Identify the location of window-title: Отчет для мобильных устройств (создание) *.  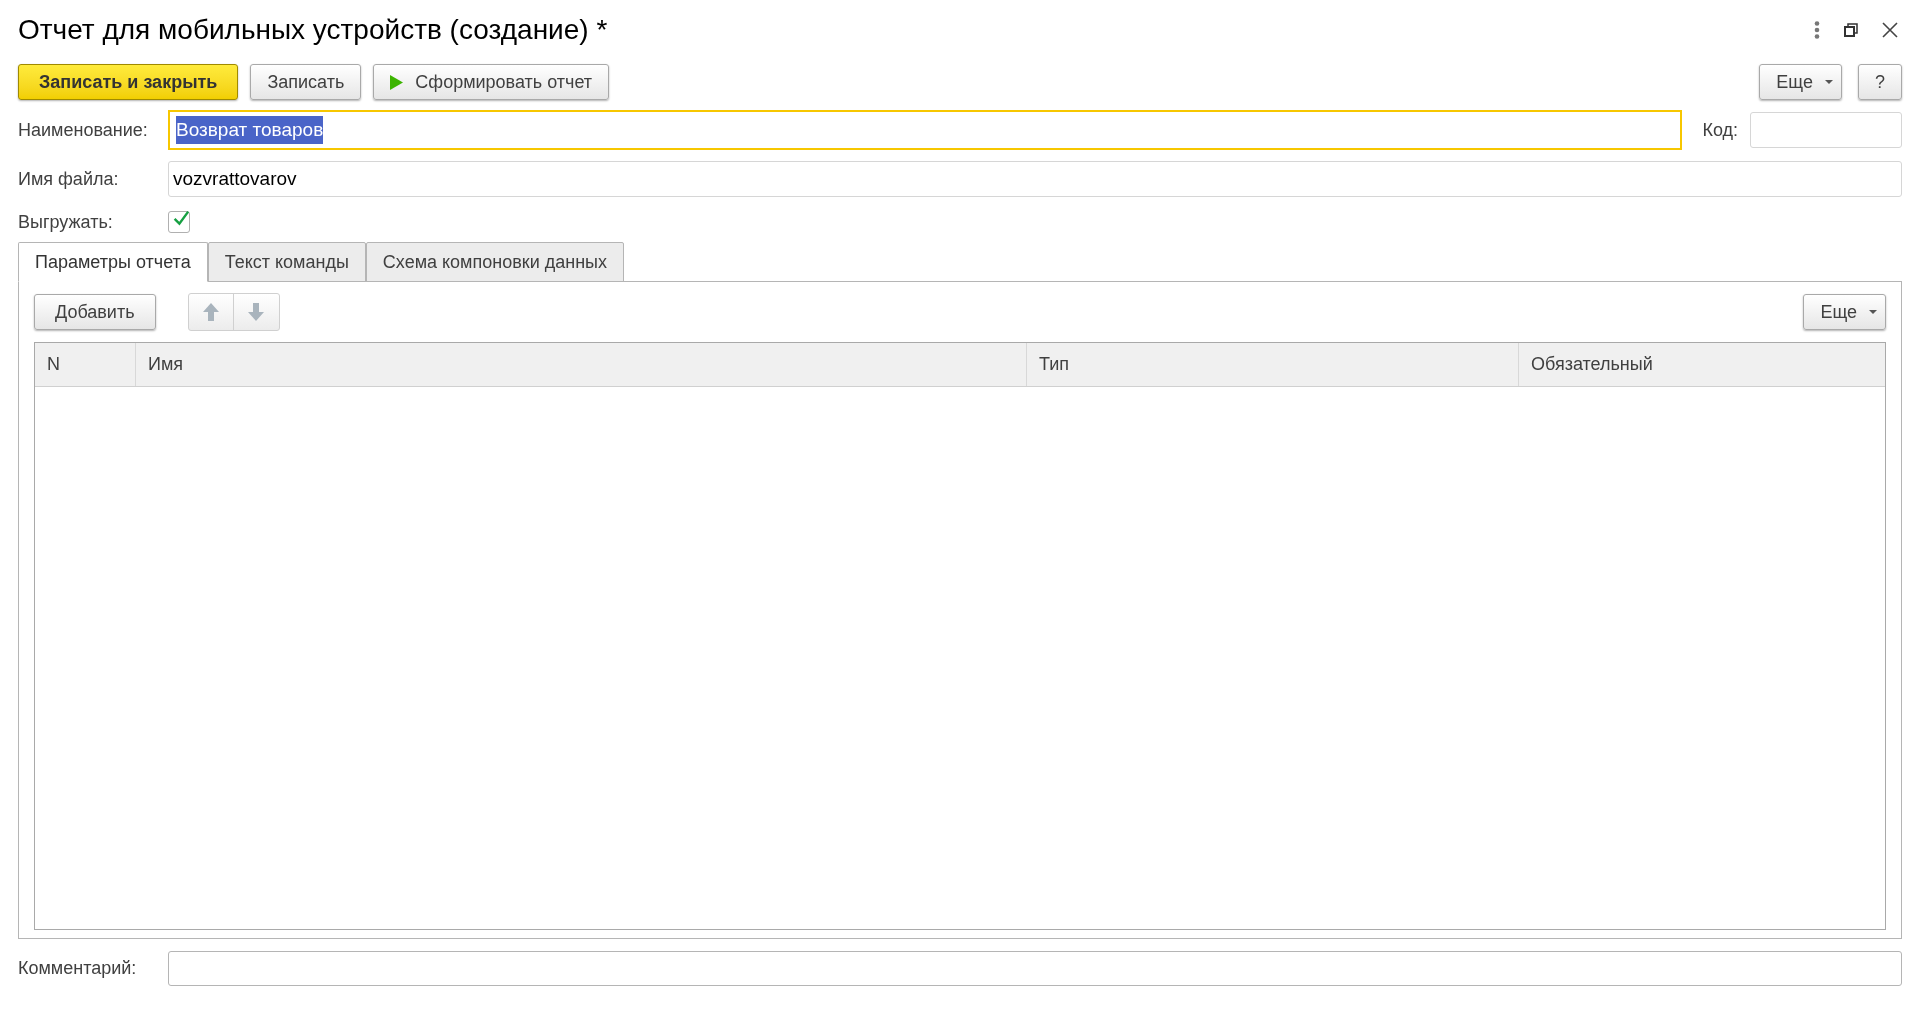
(313, 30).